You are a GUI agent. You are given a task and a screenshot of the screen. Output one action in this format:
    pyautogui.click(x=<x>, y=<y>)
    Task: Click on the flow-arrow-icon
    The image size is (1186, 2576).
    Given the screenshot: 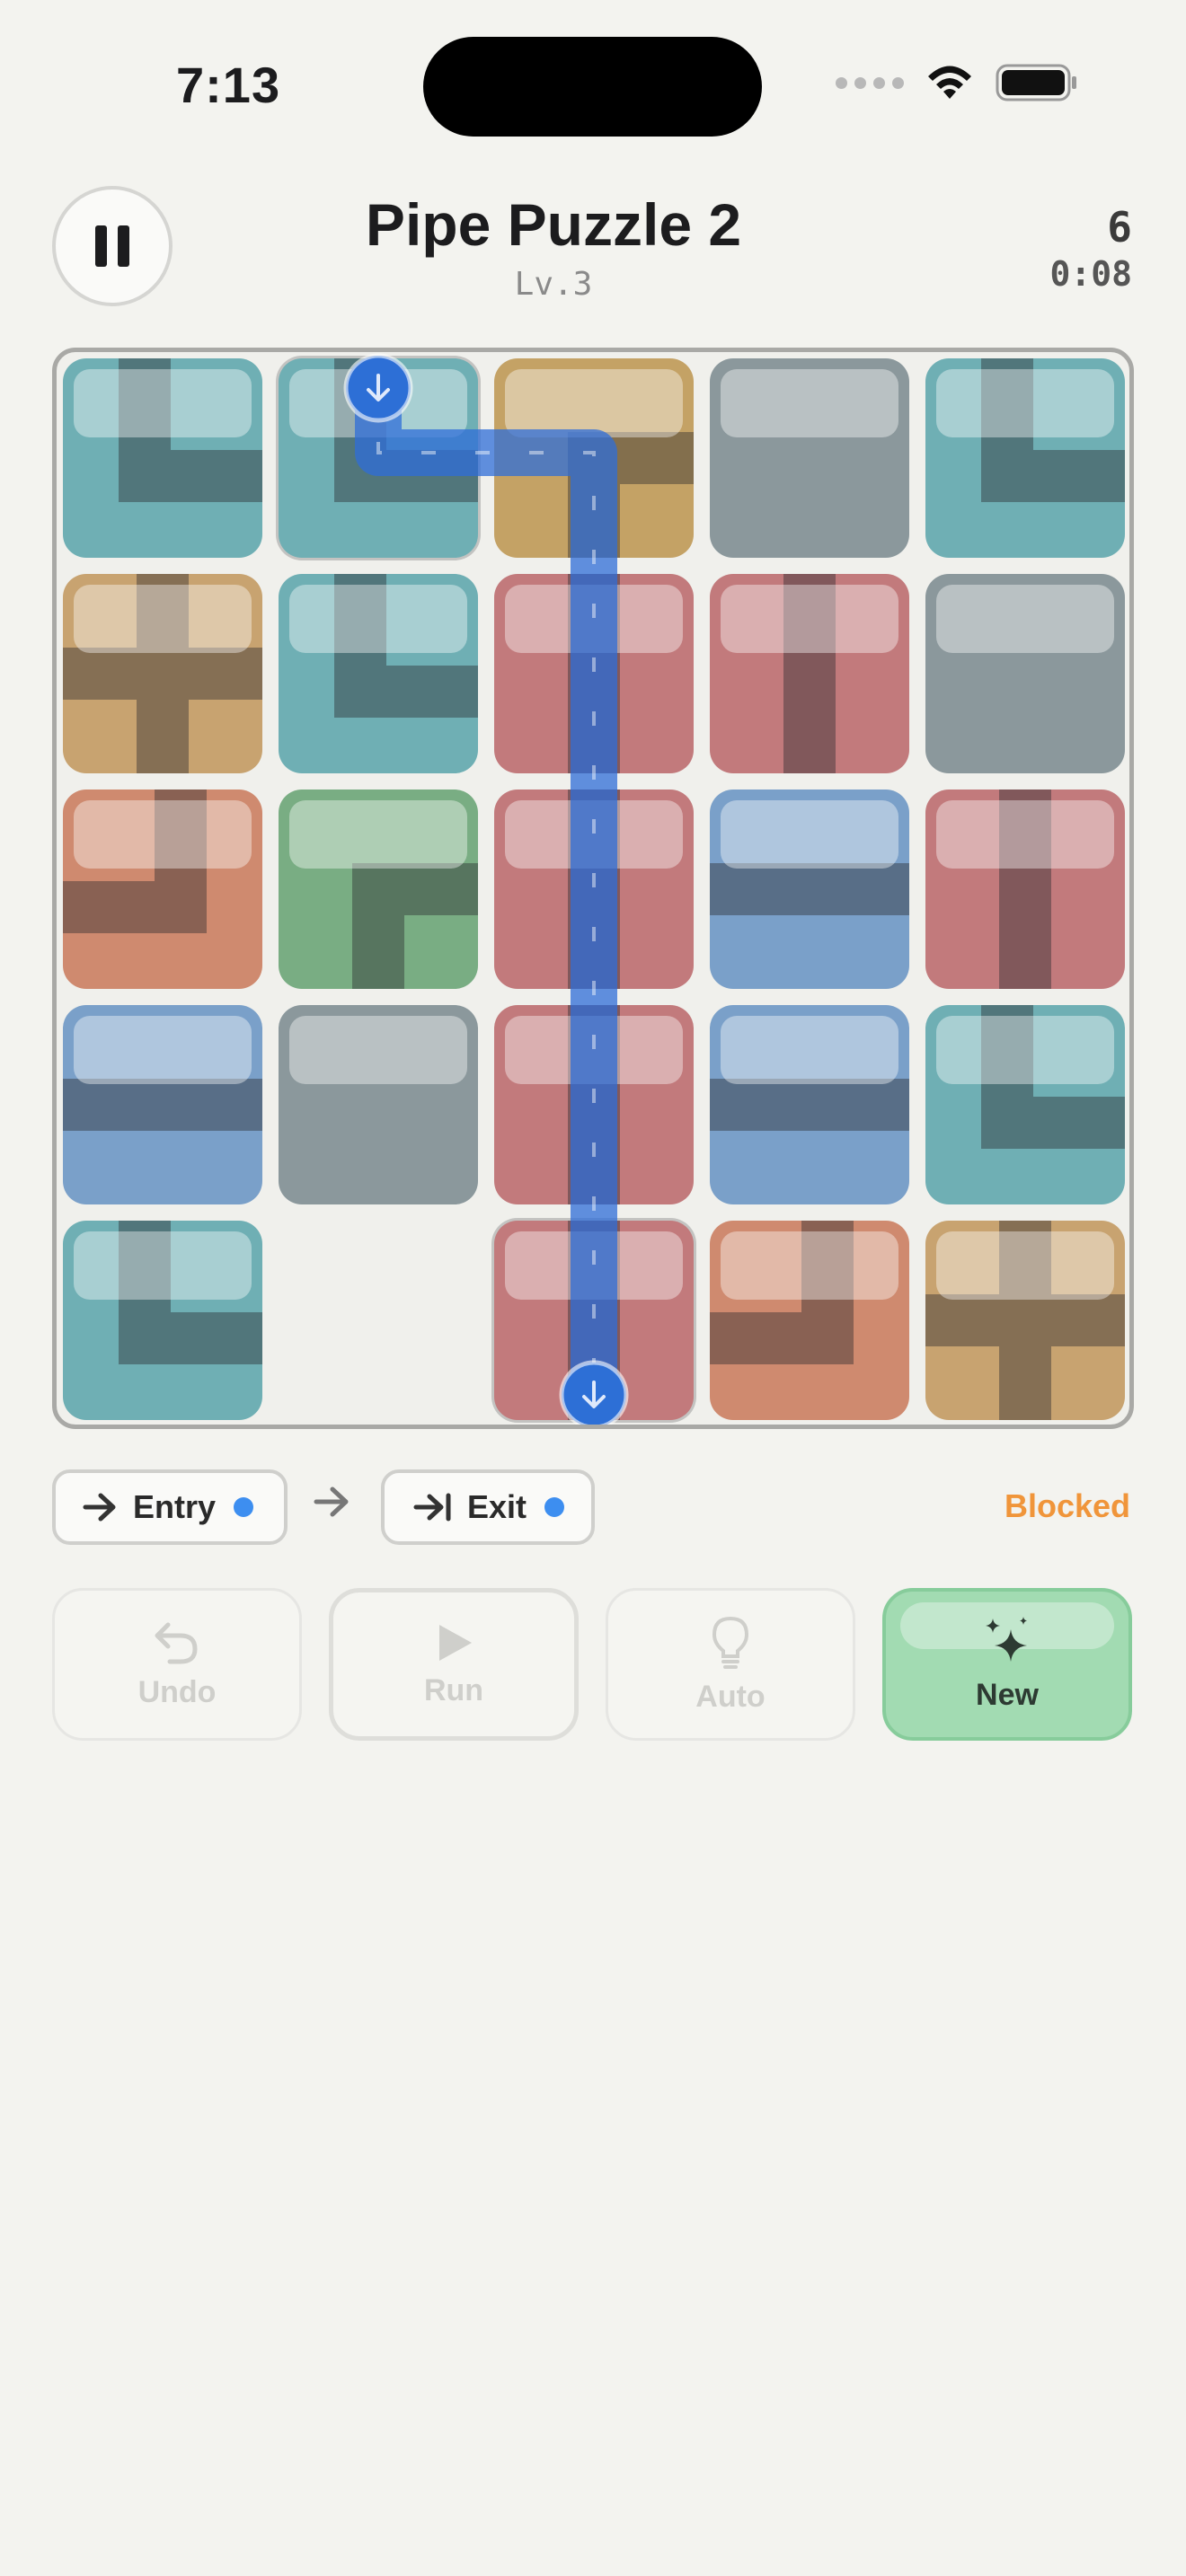 What is the action you would take?
    pyautogui.click(x=331, y=1501)
    